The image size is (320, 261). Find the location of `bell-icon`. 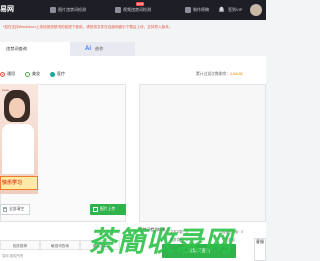

bell-icon is located at coordinates (221, 9).